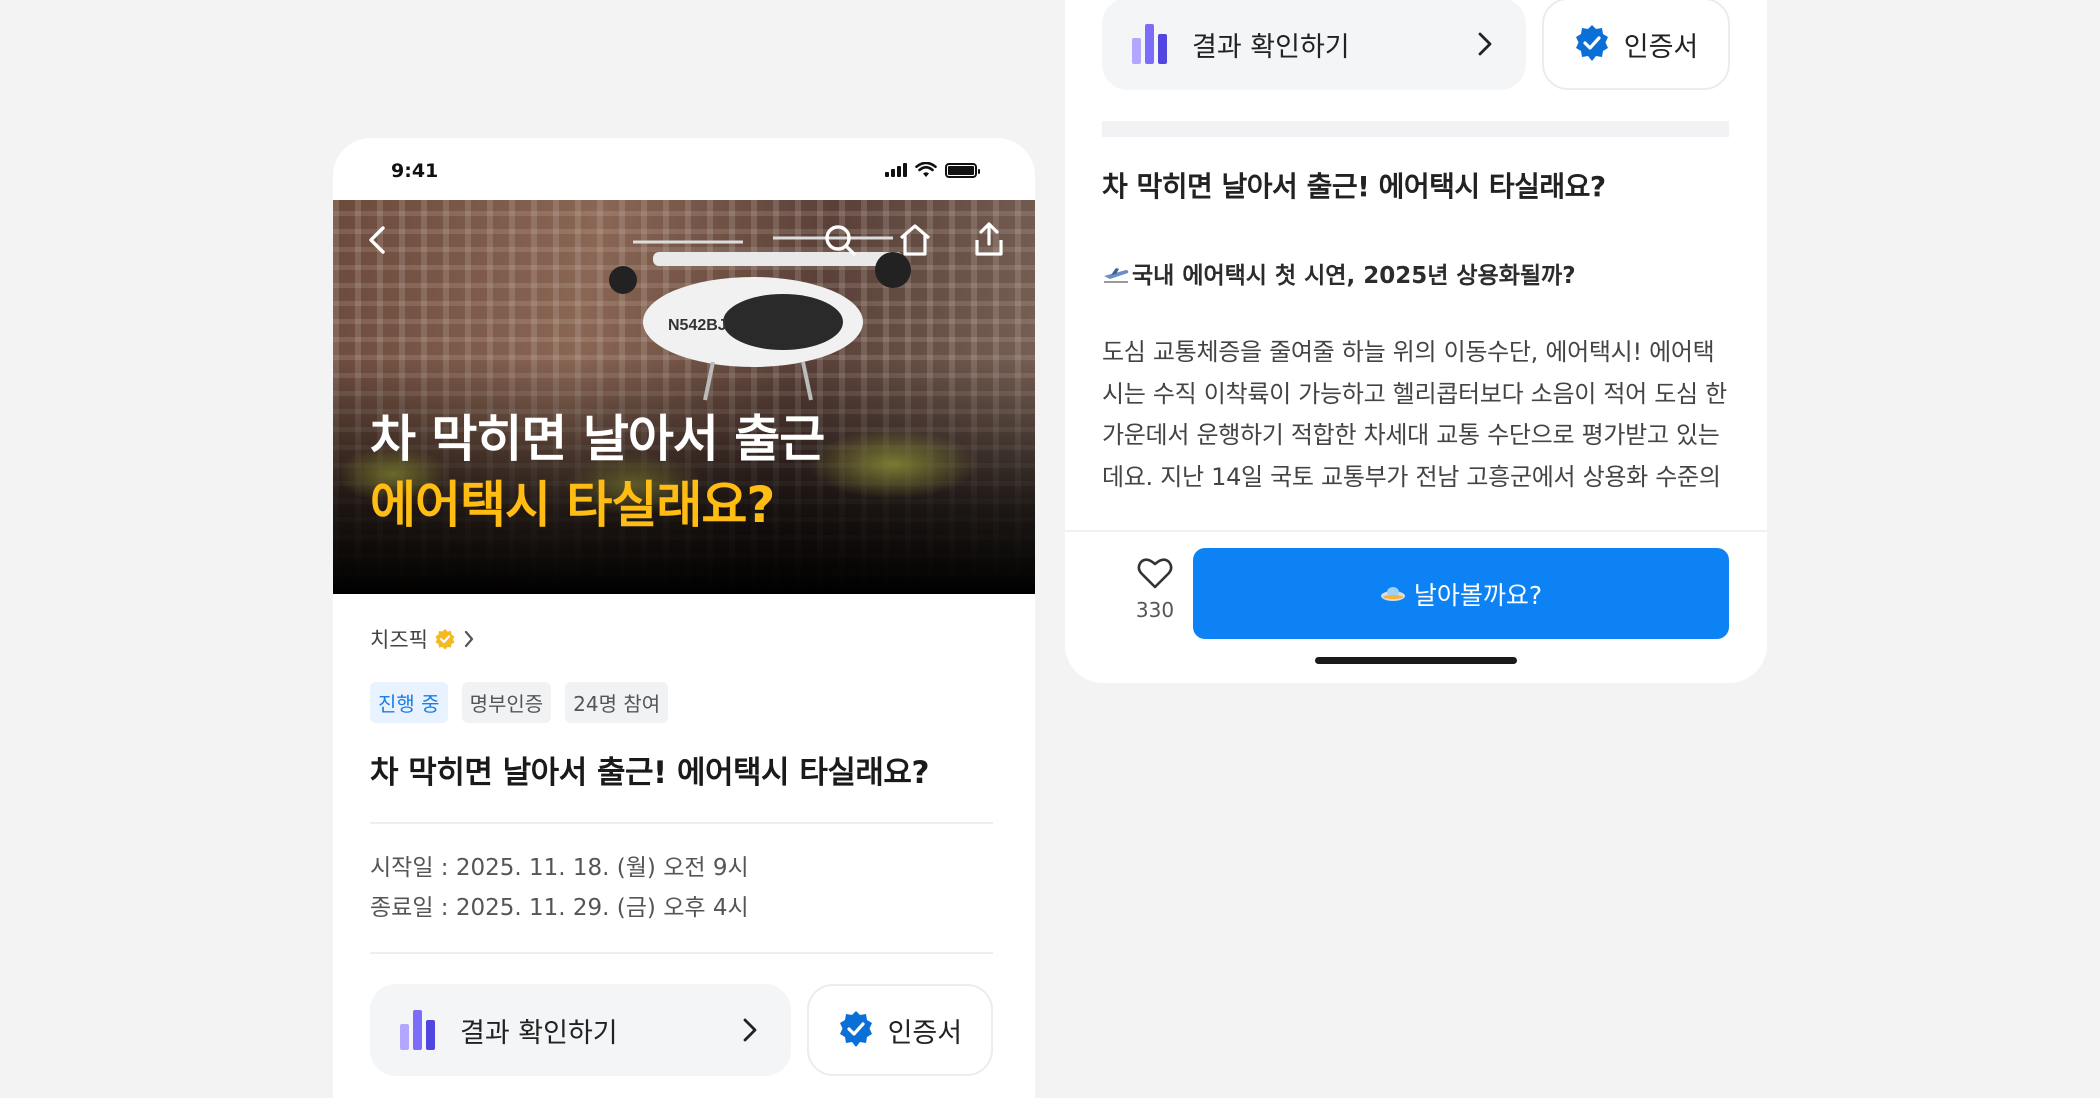 The height and width of the screenshot is (1098, 2100). Describe the element at coordinates (1478, 595) in the screenshot. I see `fly-cta-label: 날아볼까요?` at that location.